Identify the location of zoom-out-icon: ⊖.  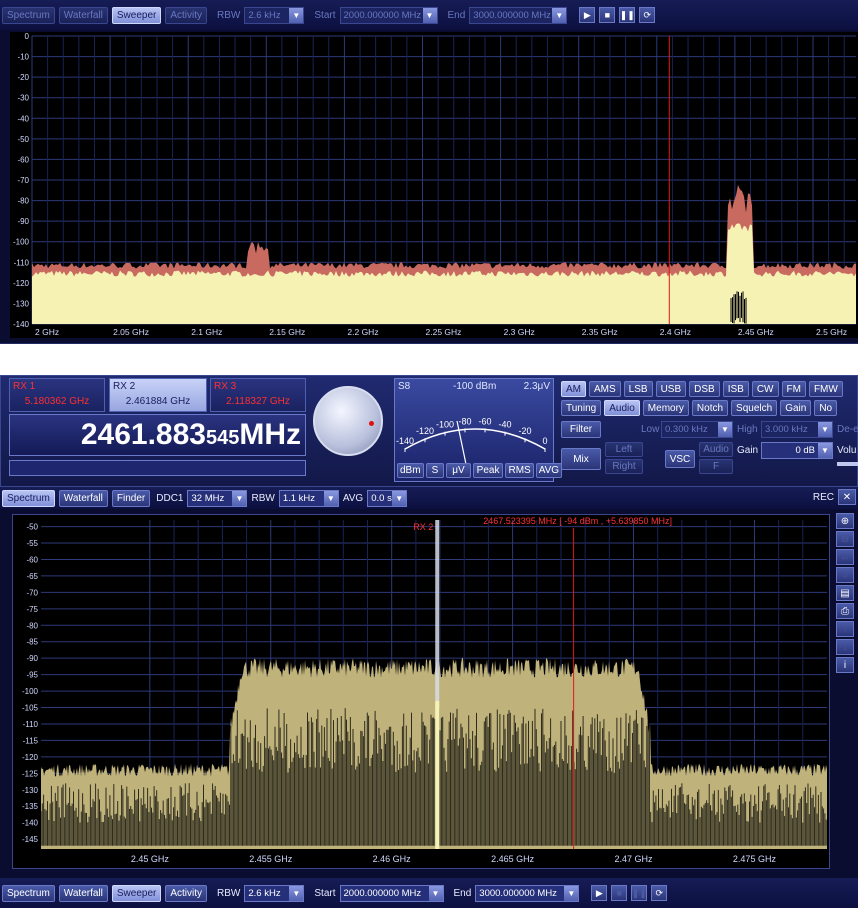
(845, 539).